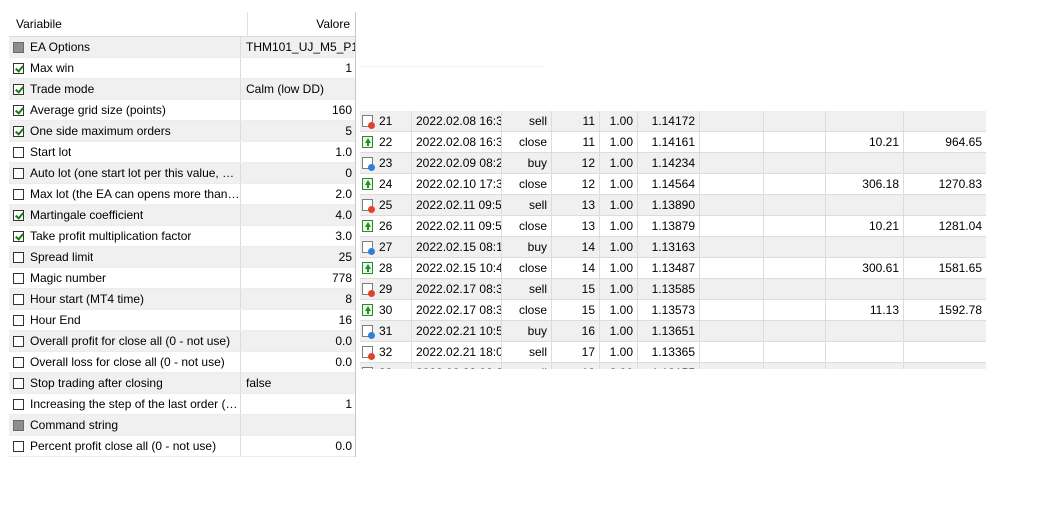  Describe the element at coordinates (386, 142) in the screenshot. I see `trade-number-cell: 22` at that location.